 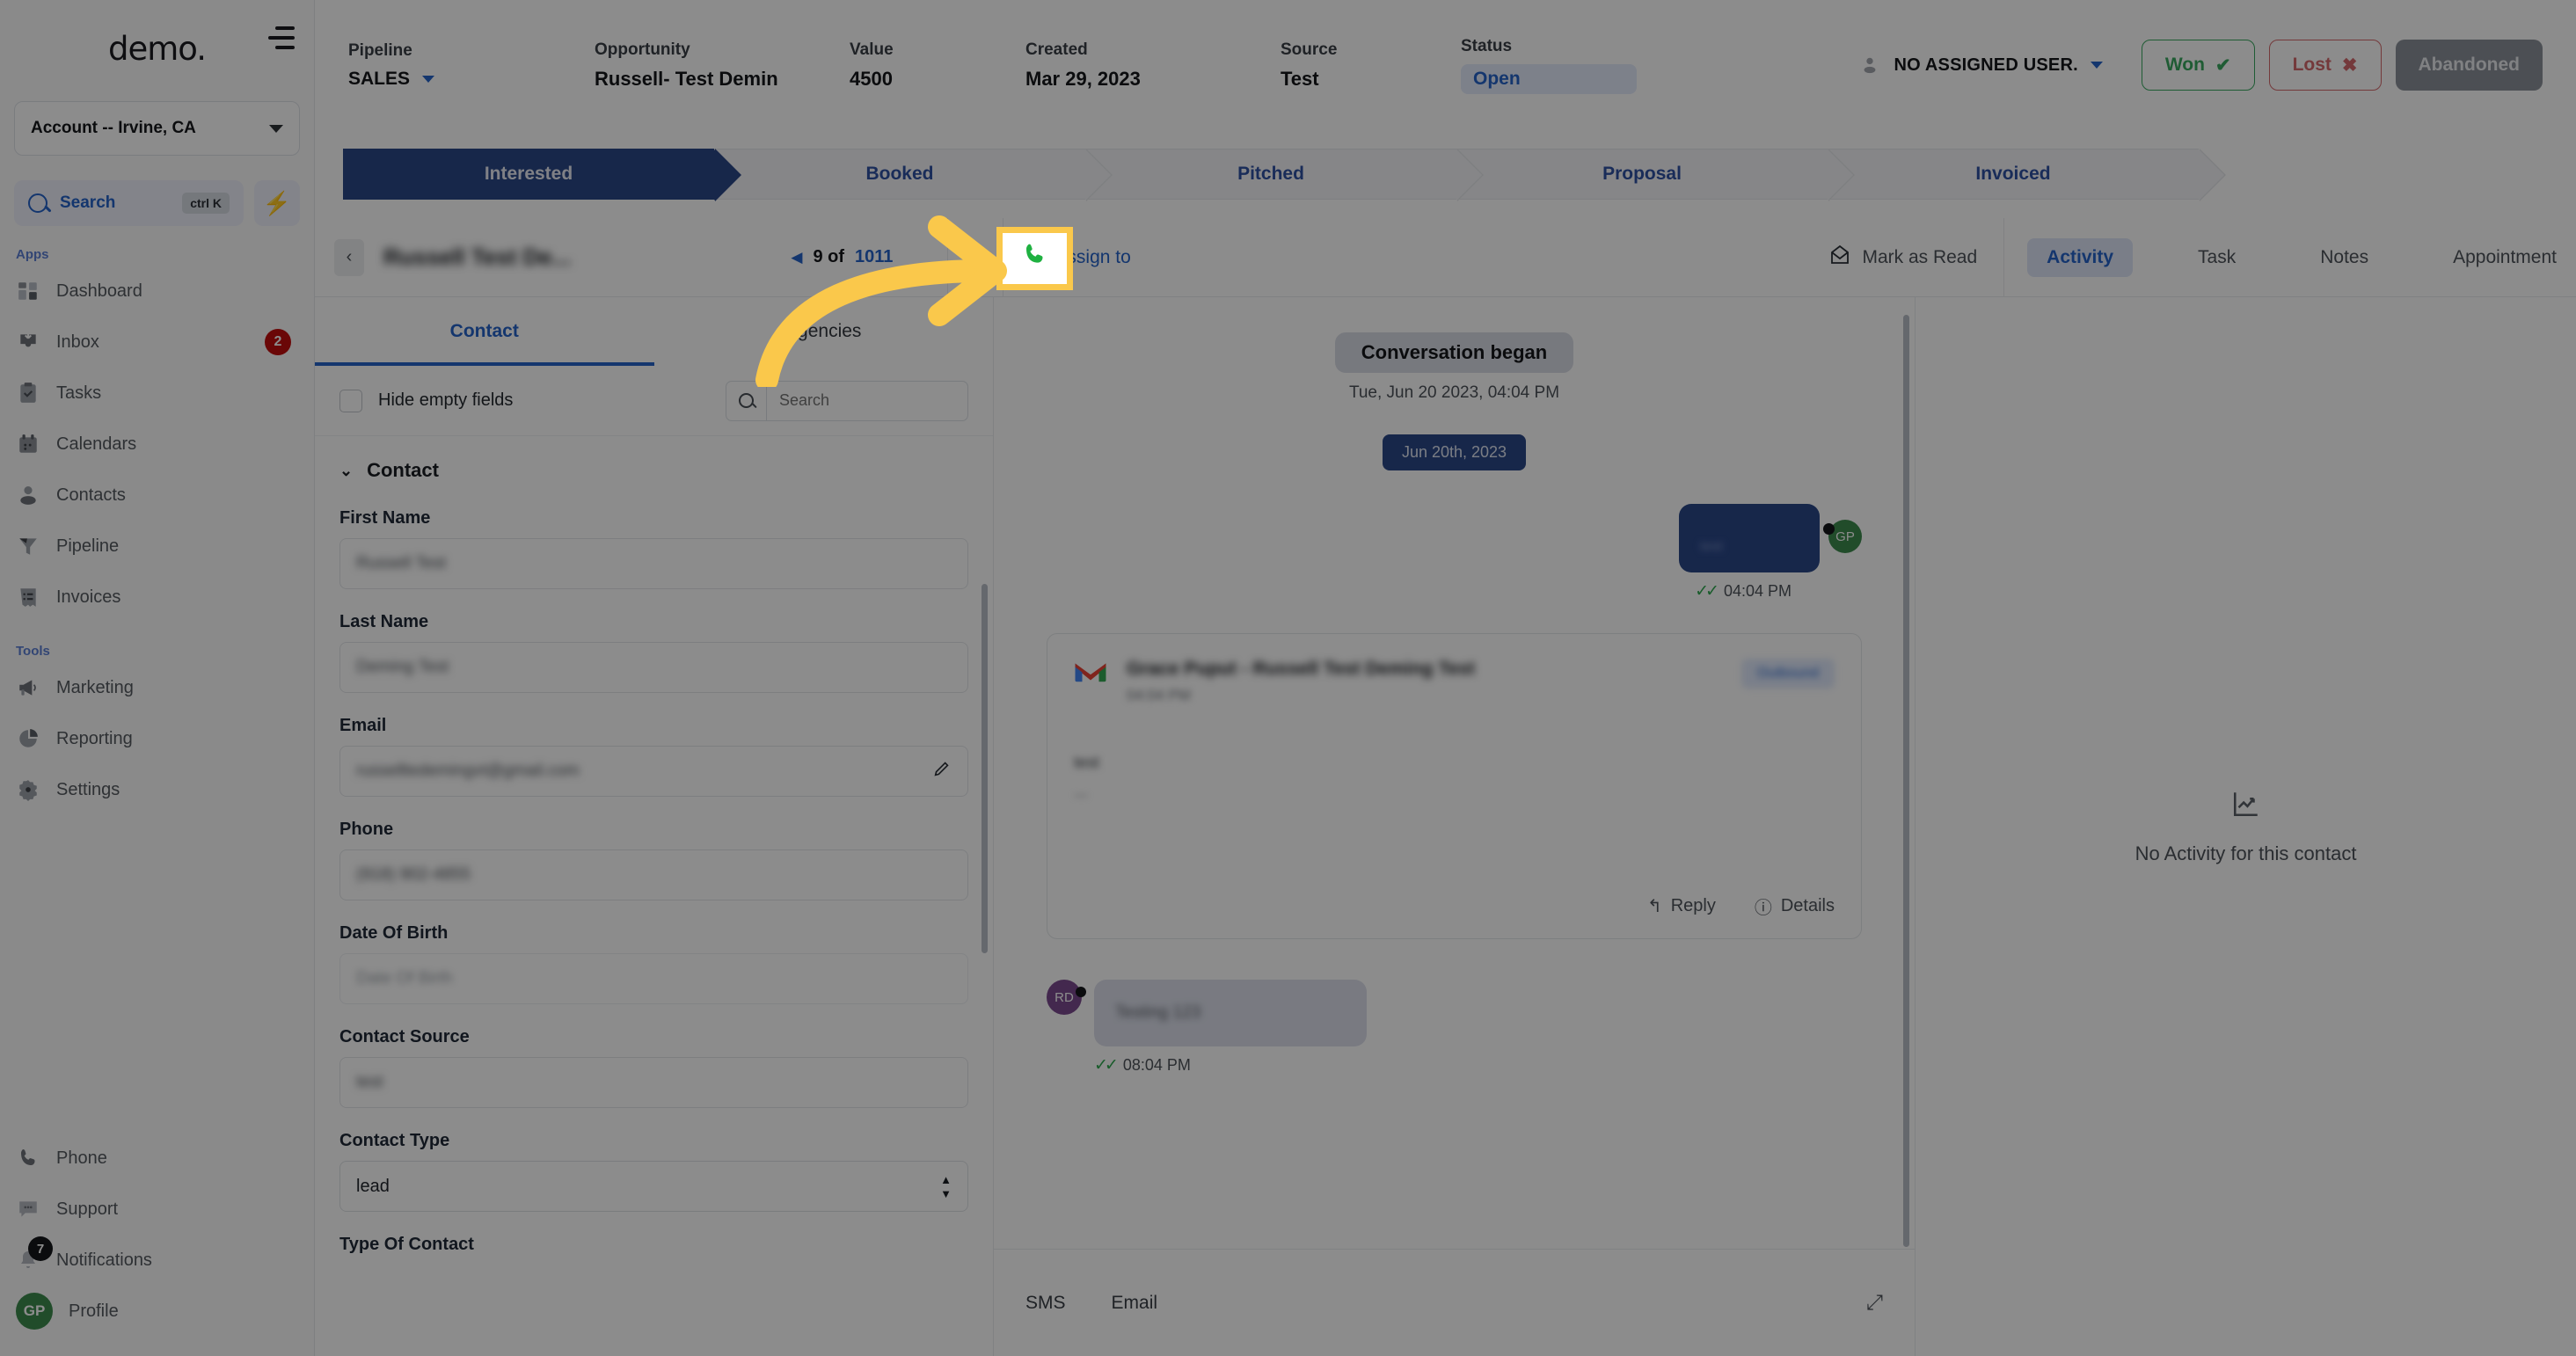 What do you see at coordinates (157, 688) in the screenshot?
I see `sidebar-item-marketing: Marketing` at bounding box center [157, 688].